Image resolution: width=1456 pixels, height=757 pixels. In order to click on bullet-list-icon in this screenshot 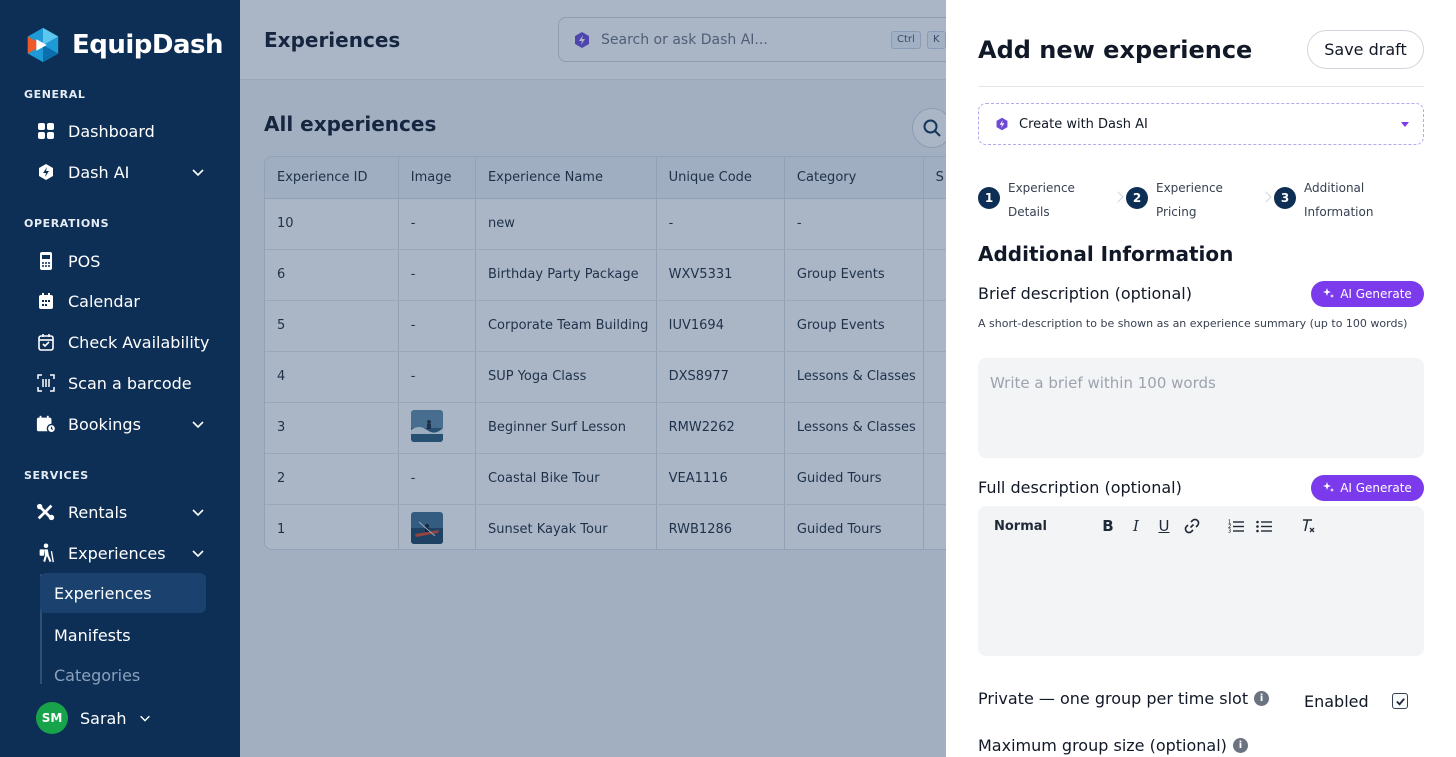, I will do `click(1264, 526)`.